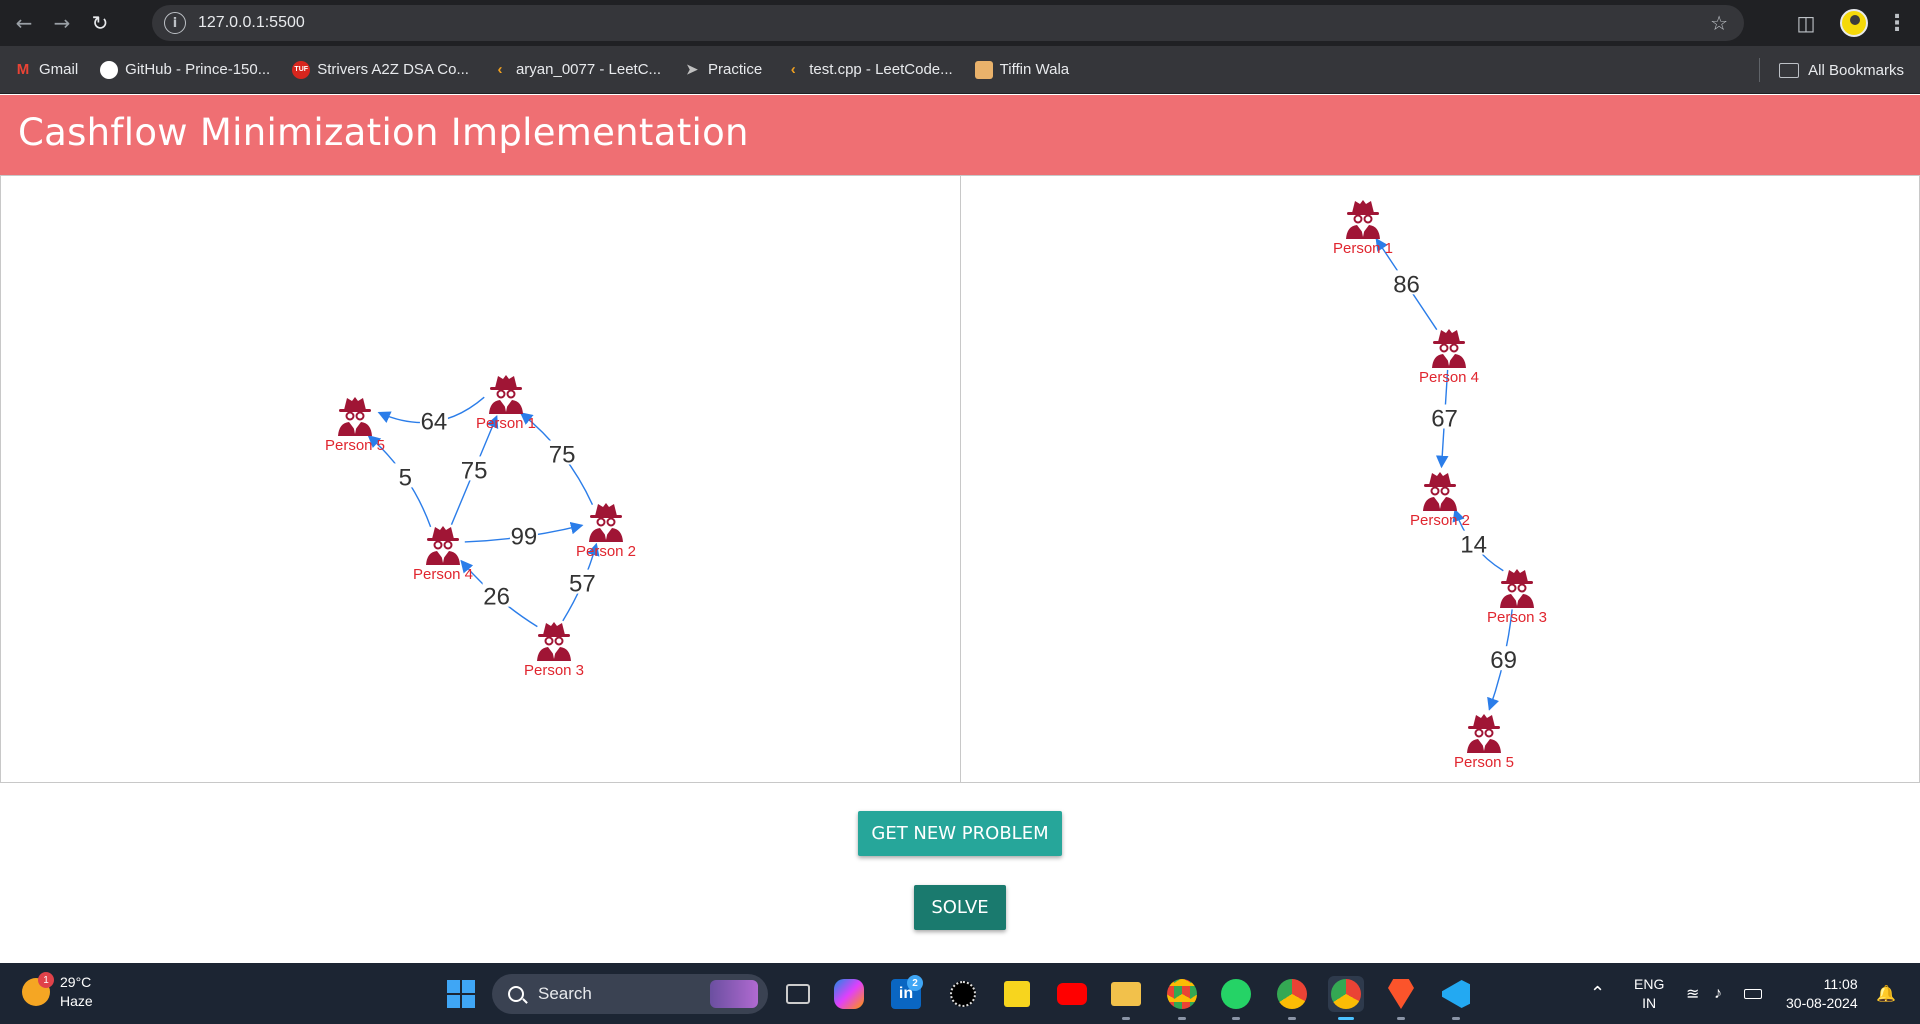 This screenshot has width=1920, height=1024. What do you see at coordinates (630, 994) in the screenshot?
I see `taskbar-search: Search` at bounding box center [630, 994].